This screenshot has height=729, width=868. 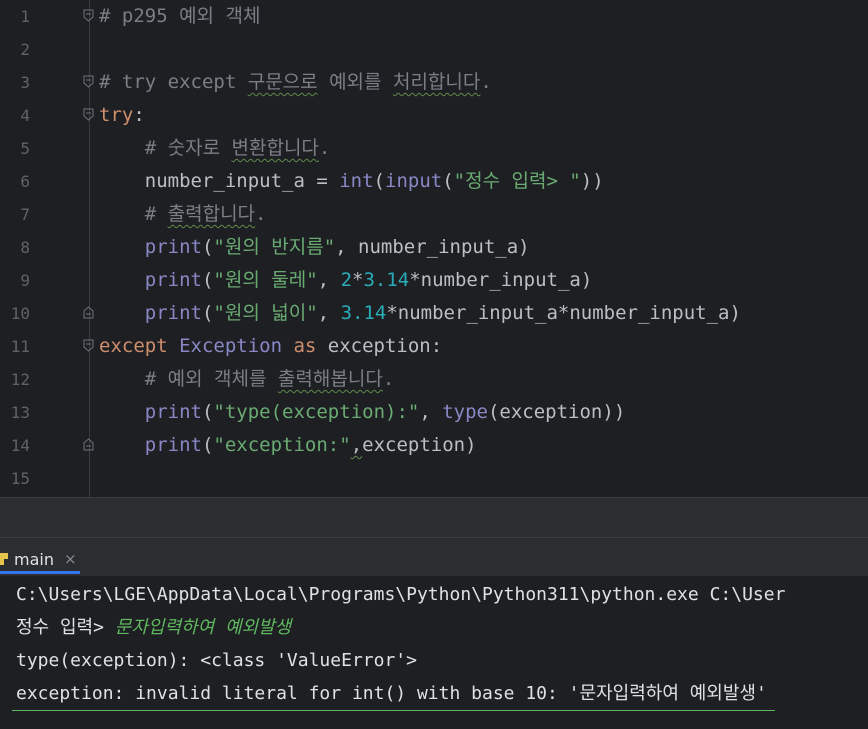 I want to click on code-token: except, so click(x=139, y=346).